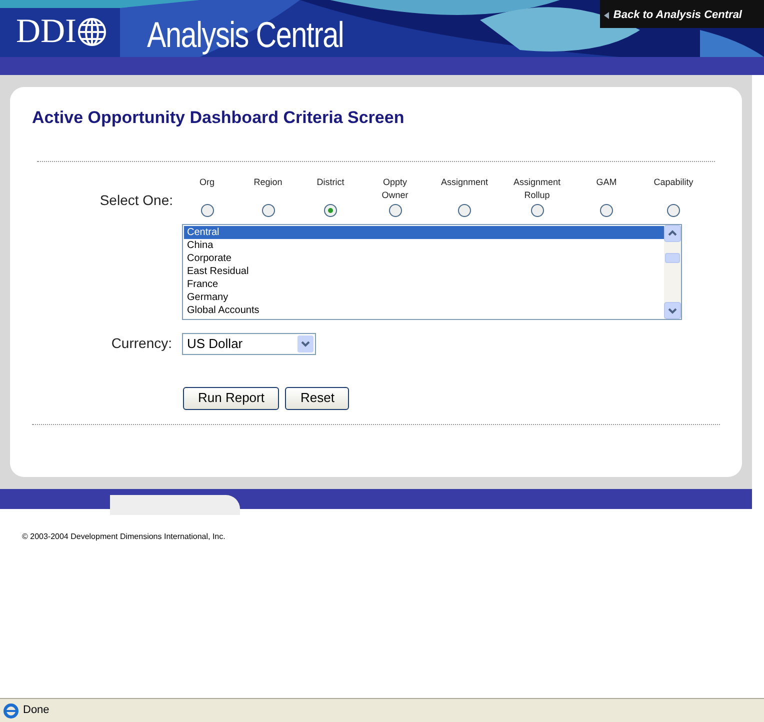 The image size is (764, 722). I want to click on reset-button: Reset, so click(317, 398).